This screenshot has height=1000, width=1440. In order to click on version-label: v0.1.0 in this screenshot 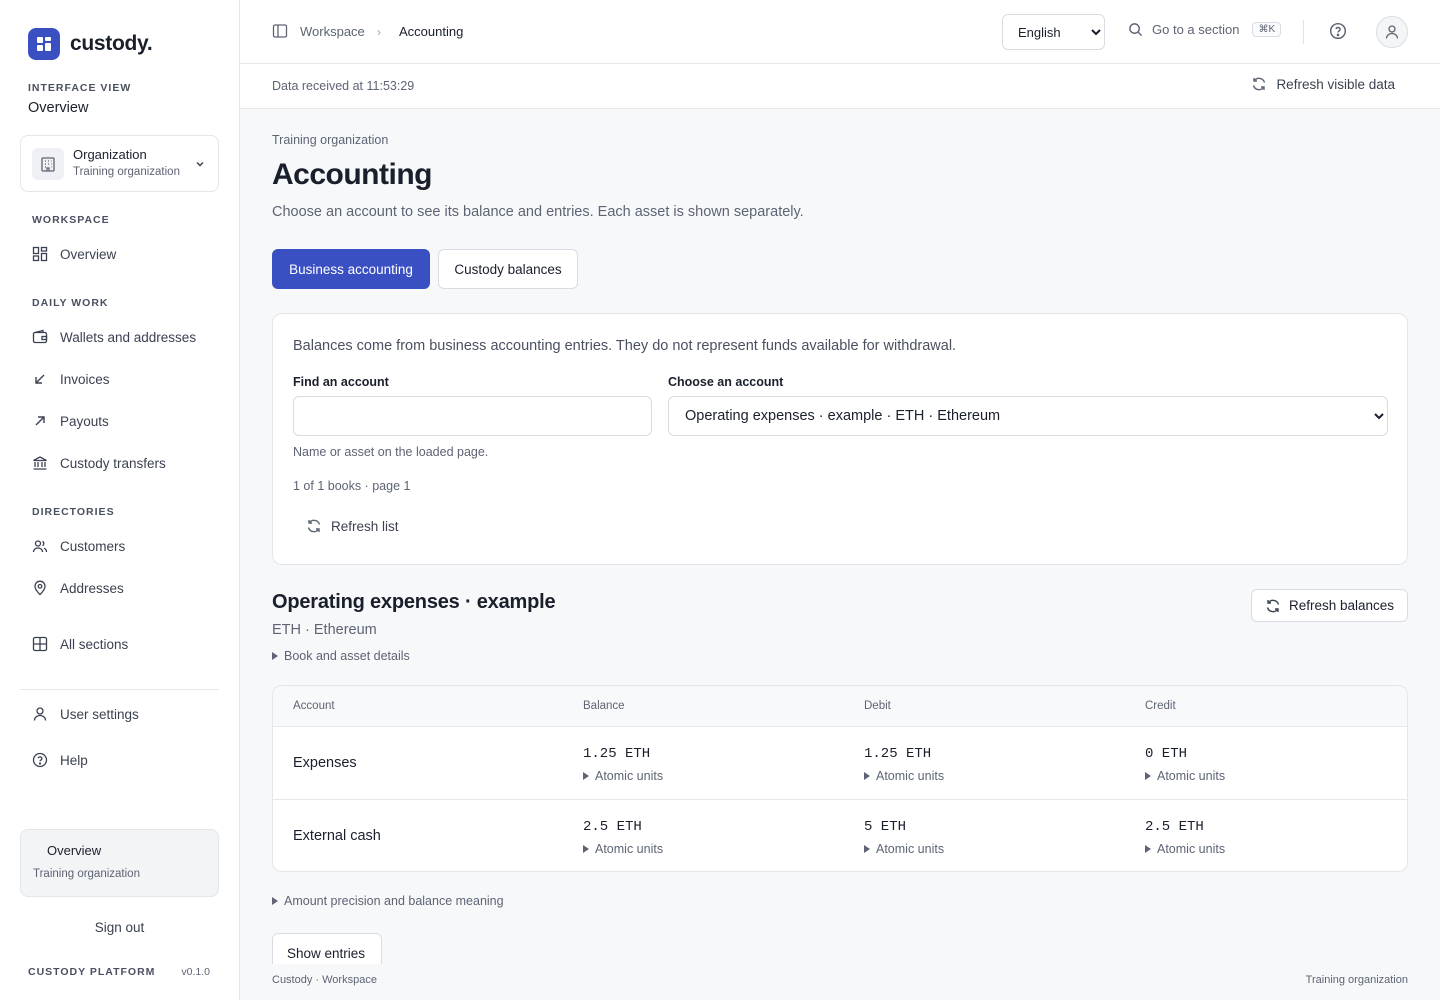, I will do `click(195, 972)`.